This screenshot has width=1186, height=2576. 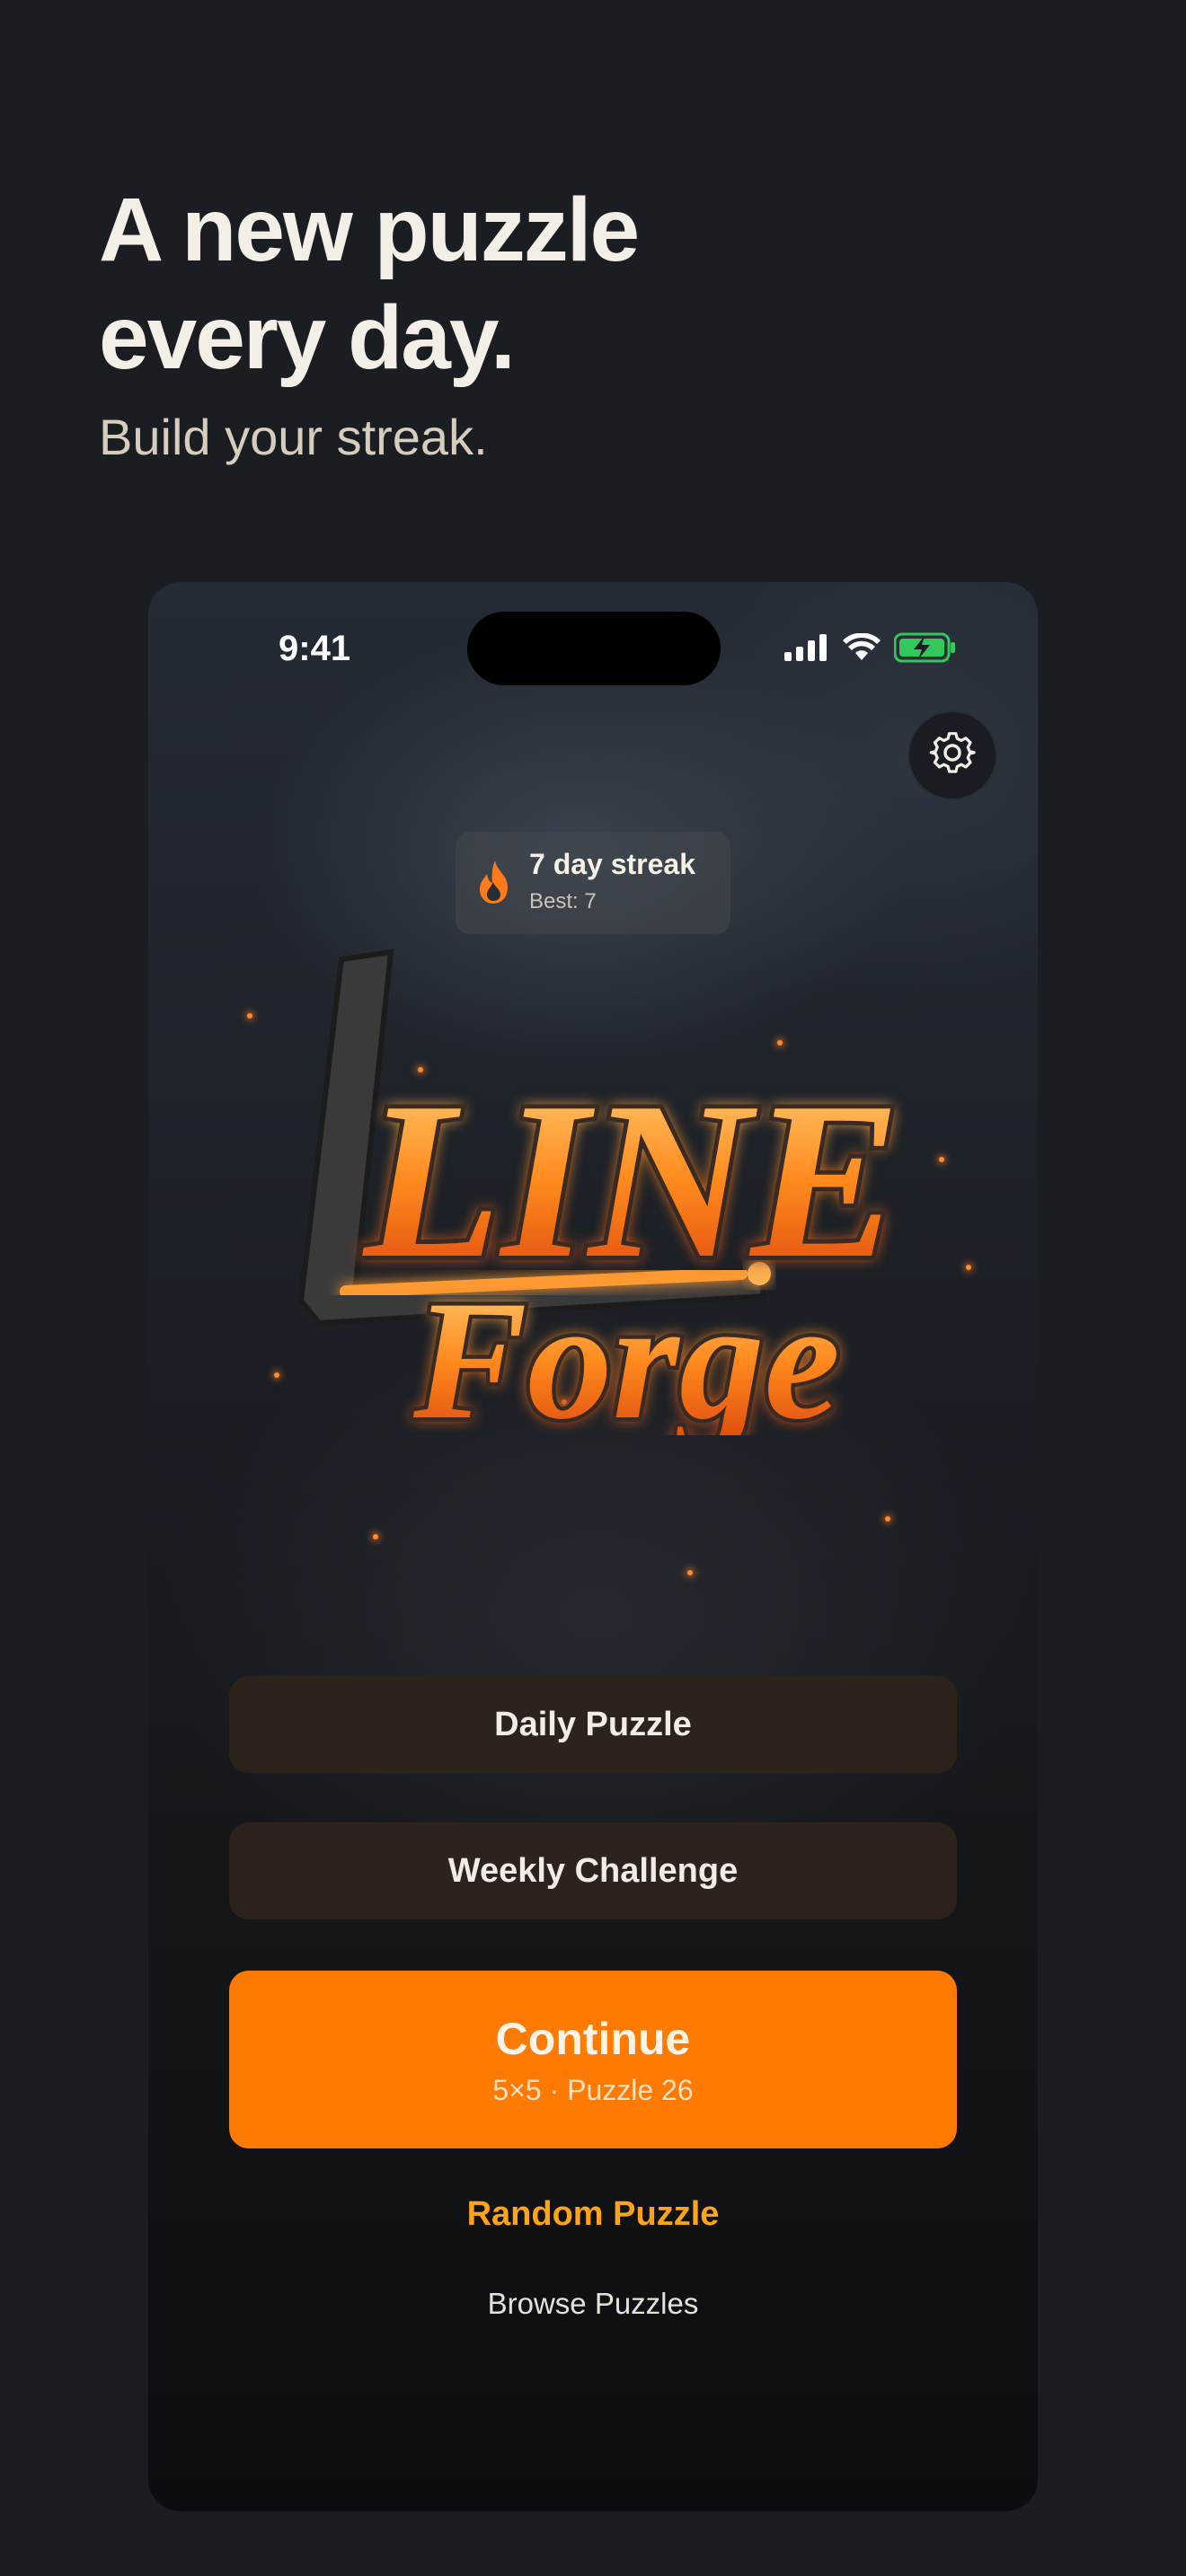 I want to click on daily-puzzle-button: Daily Puzzle, so click(x=593, y=1724).